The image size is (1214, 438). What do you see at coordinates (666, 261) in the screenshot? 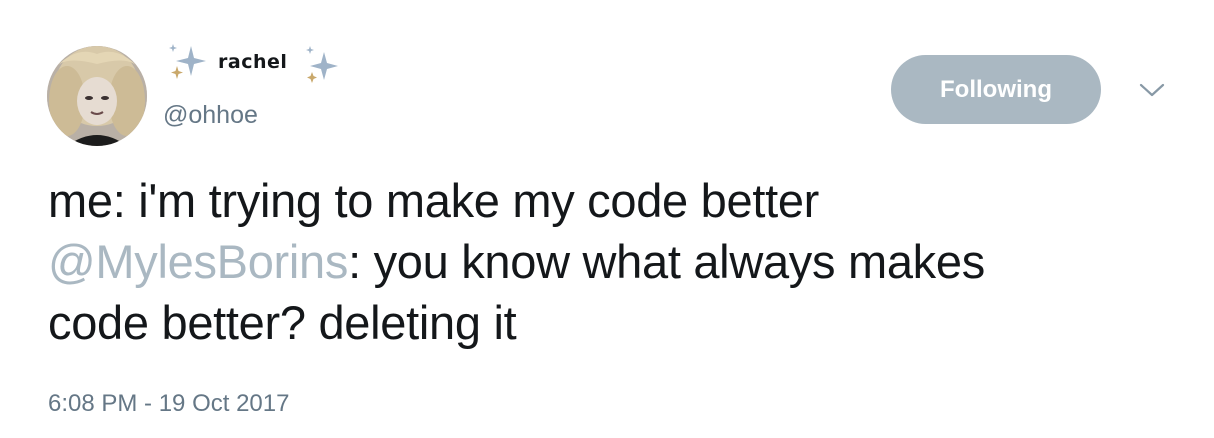
I see `tweet-line-text: : you know what always makes` at bounding box center [666, 261].